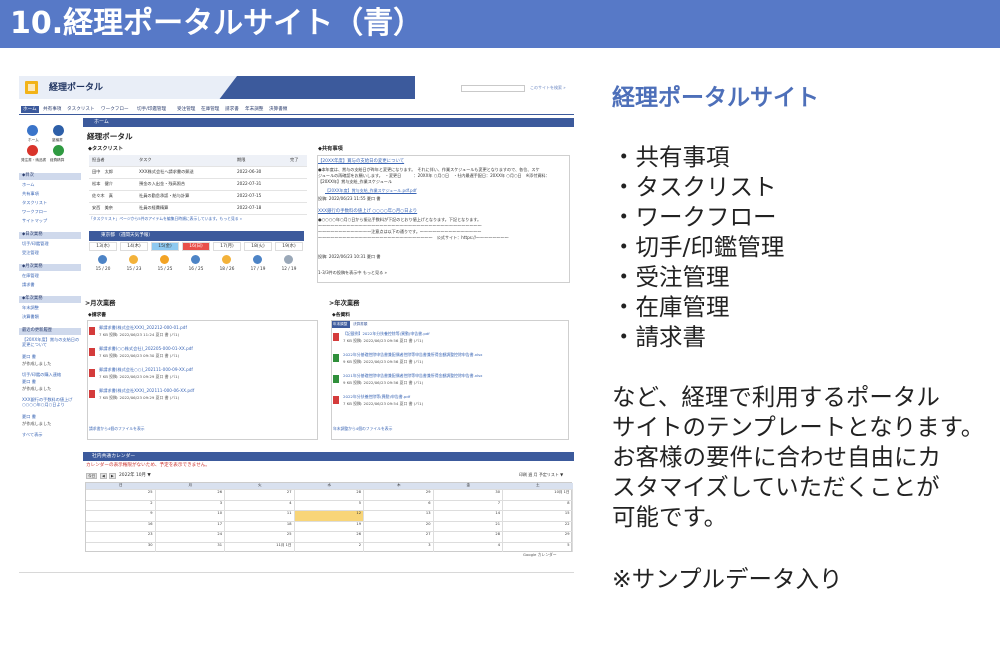  I want to click on calendar-day: 10, so click(190, 515).